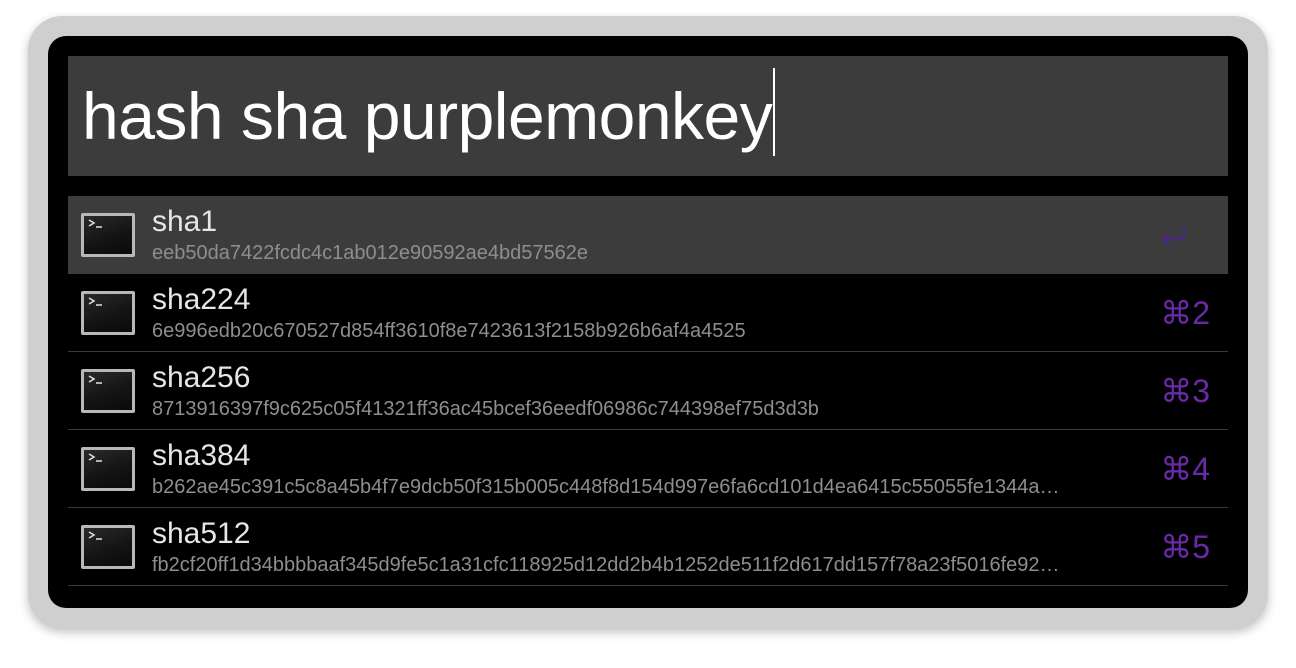  Describe the element at coordinates (1185, 391) in the screenshot. I see `shortcut-label: ⌘3` at that location.